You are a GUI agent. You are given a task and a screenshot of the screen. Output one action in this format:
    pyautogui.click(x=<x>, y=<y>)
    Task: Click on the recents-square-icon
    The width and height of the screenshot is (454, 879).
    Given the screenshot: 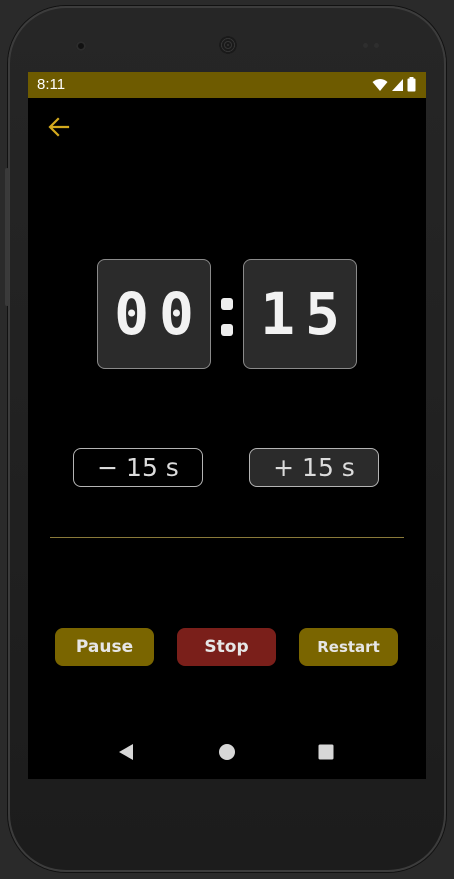 What is the action you would take?
    pyautogui.click(x=326, y=754)
    